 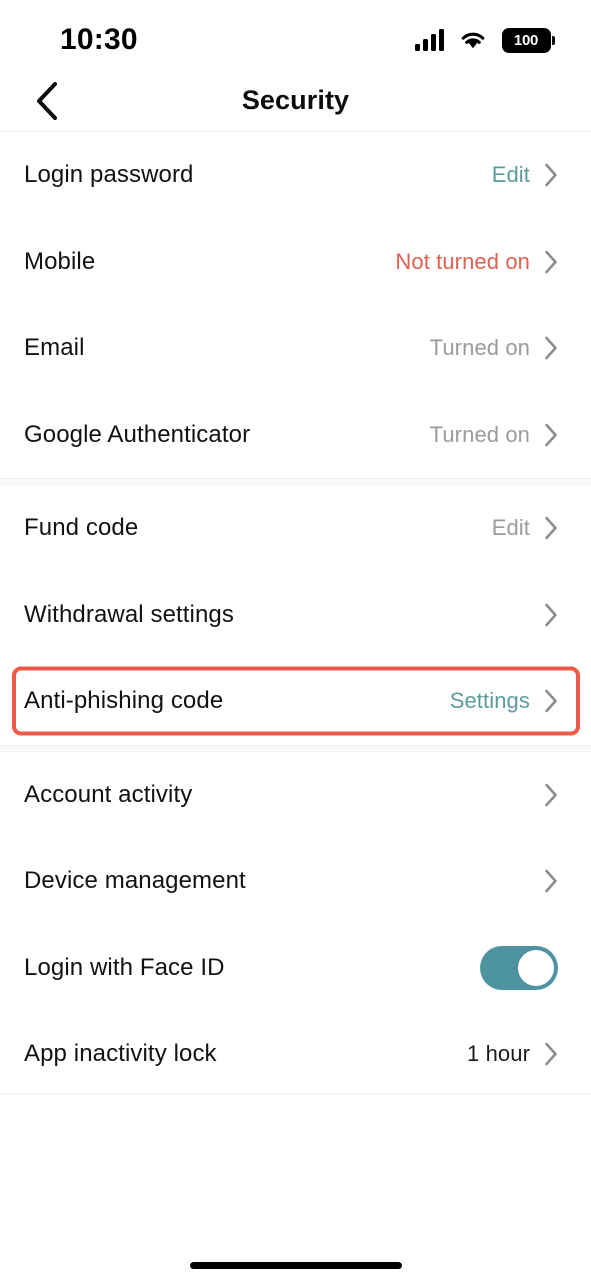 I want to click on settings-row: Account activity, so click(x=295, y=795).